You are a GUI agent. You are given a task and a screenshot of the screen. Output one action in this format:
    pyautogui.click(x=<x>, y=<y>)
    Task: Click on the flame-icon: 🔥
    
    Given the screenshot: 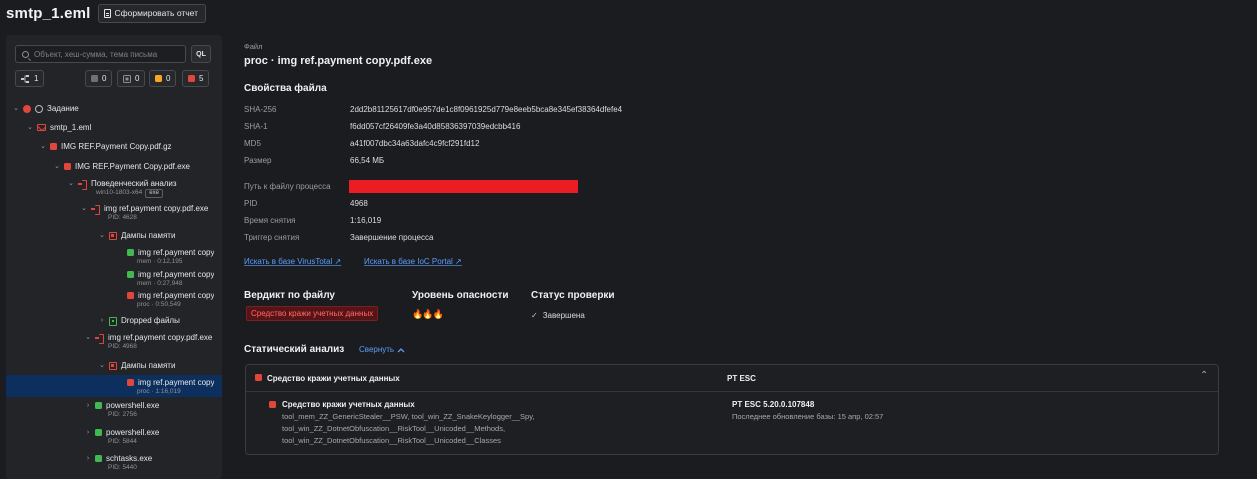 What is the action you would take?
    pyautogui.click(x=427, y=314)
    